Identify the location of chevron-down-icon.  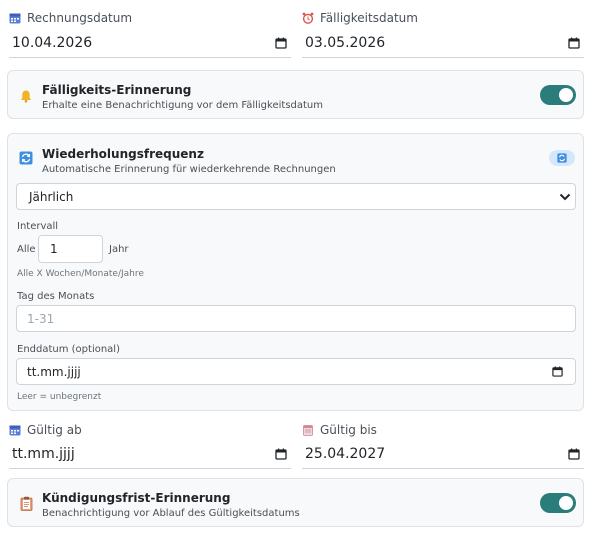
(565, 196).